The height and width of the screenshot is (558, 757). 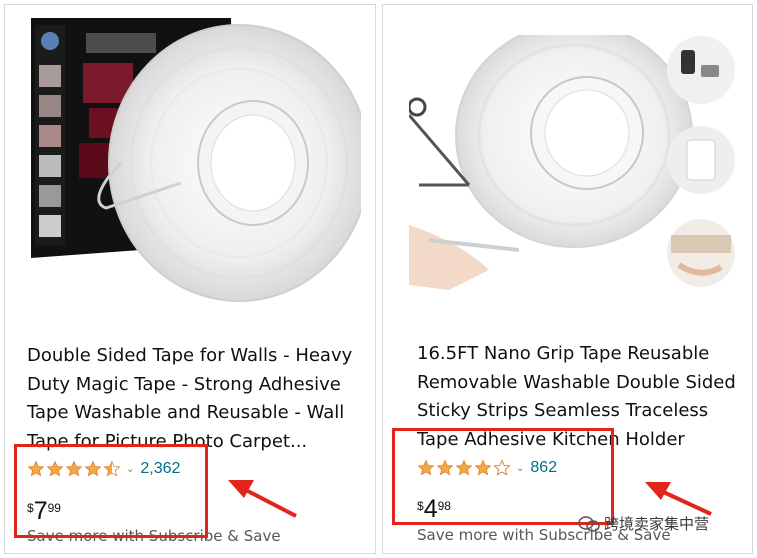 I want to click on watermark-text: 跨境卖家集中营, so click(x=657, y=524).